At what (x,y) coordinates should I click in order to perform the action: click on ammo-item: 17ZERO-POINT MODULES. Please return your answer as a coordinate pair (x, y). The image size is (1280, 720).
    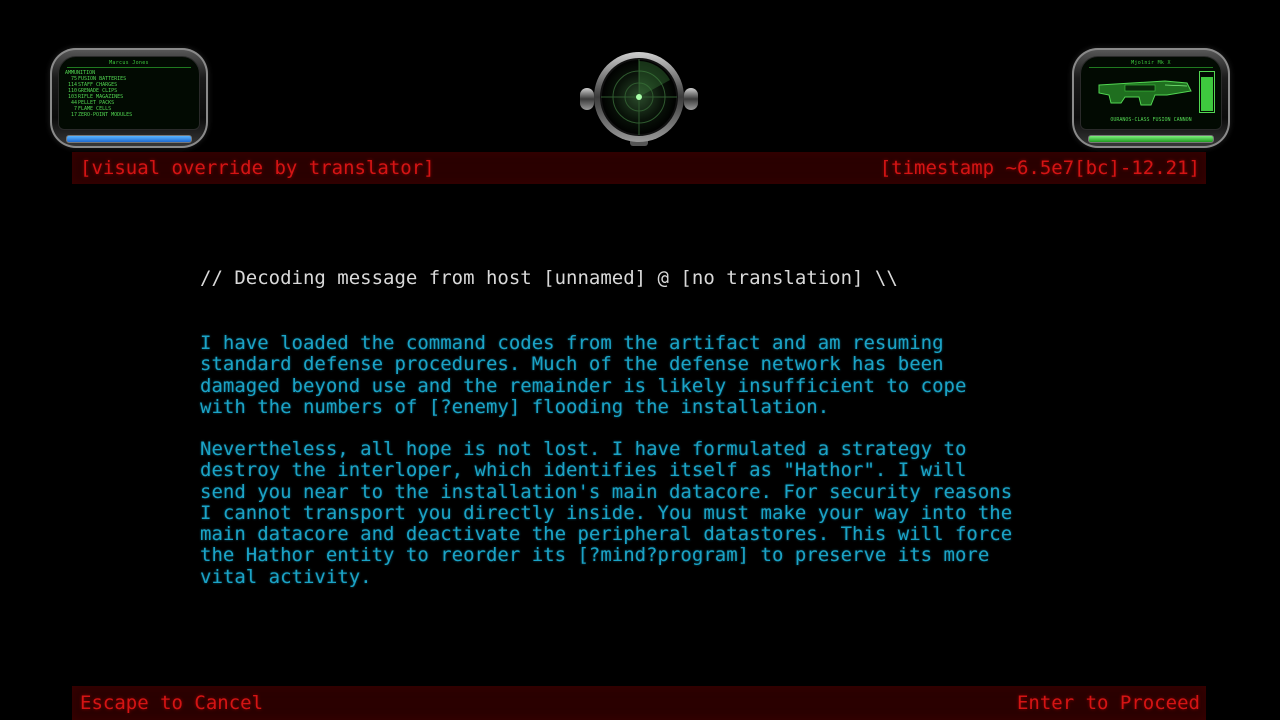
    Looking at the image, I should click on (132, 115).